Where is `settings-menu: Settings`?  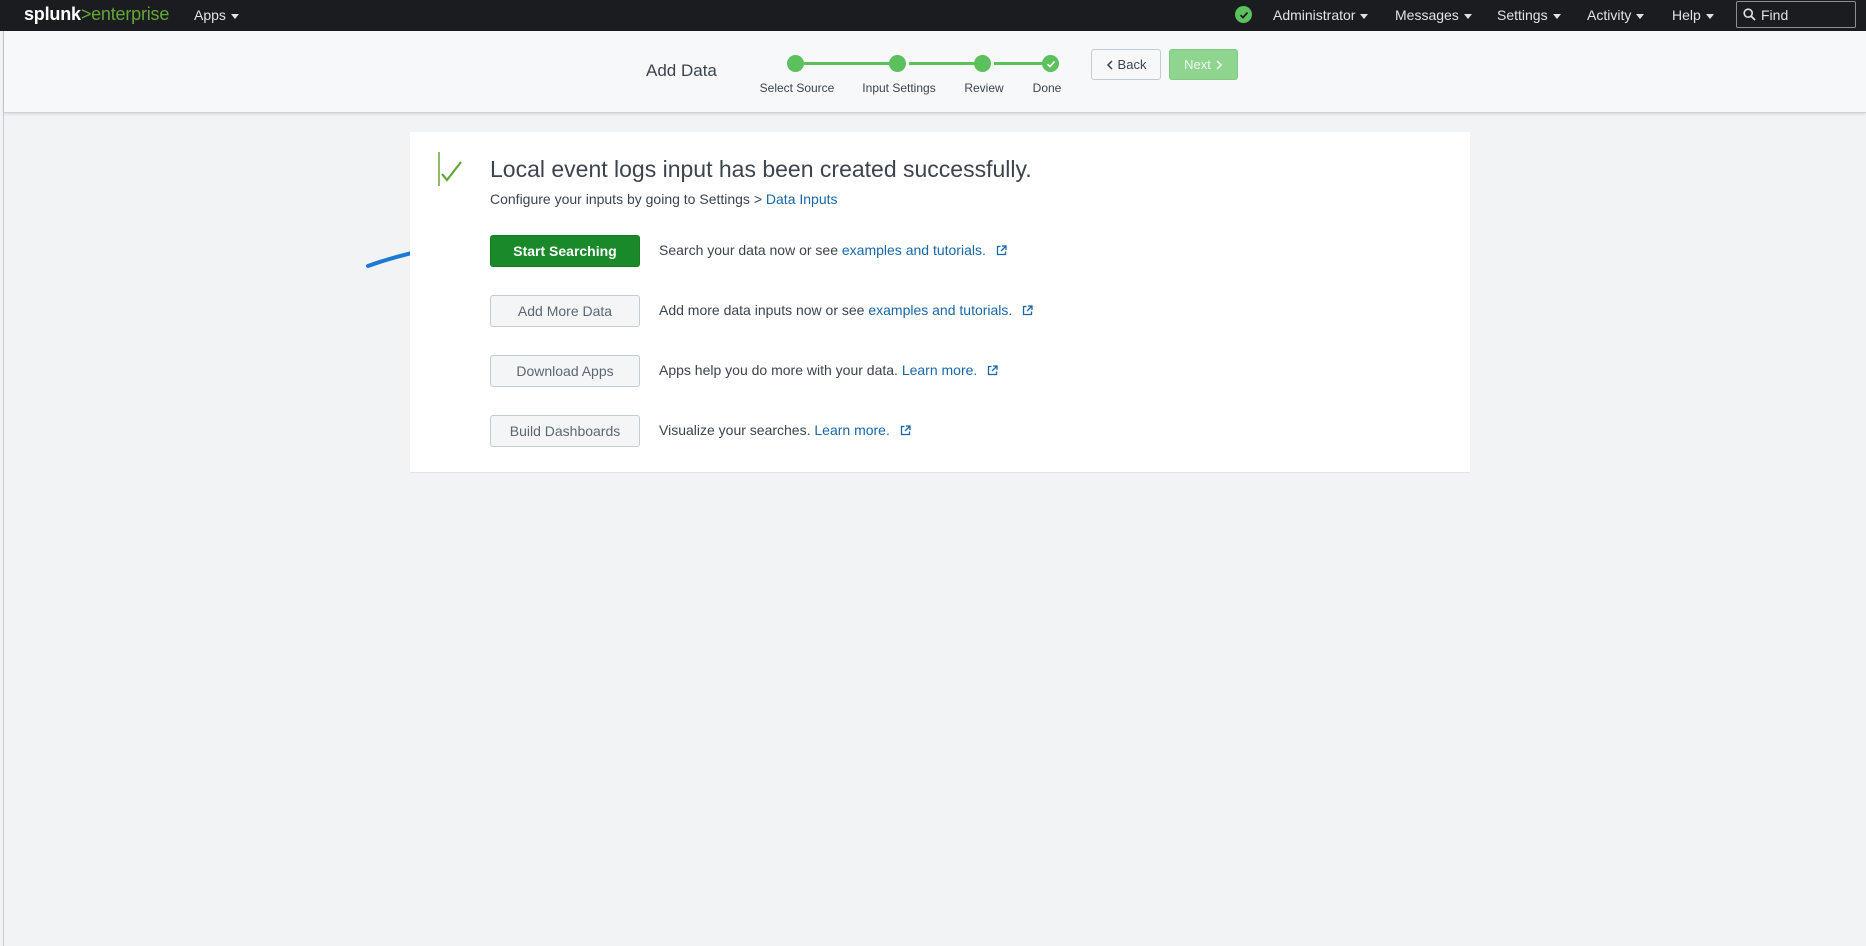 settings-menu: Settings is located at coordinates (1529, 15).